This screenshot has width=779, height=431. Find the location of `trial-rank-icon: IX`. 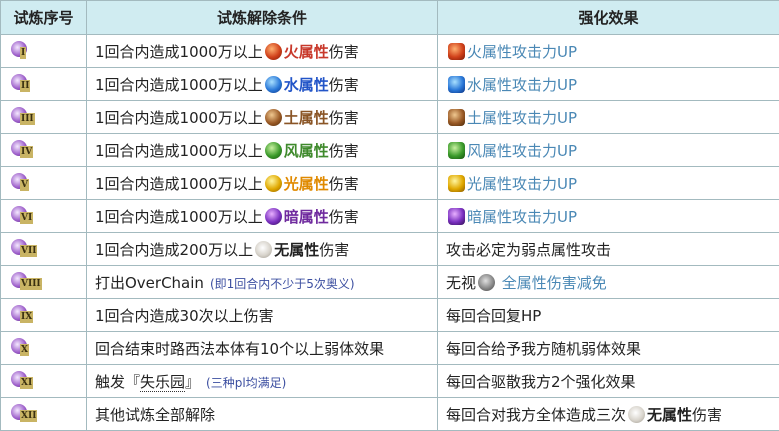

trial-rank-icon: IX is located at coordinates (23, 315).